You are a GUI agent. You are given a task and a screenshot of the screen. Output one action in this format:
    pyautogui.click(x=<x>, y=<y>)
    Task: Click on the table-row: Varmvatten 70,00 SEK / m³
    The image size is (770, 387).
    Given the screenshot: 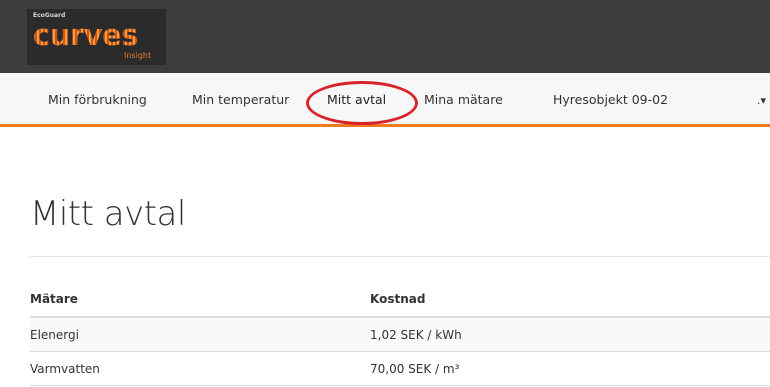 What is the action you would take?
    pyautogui.click(x=400, y=368)
    